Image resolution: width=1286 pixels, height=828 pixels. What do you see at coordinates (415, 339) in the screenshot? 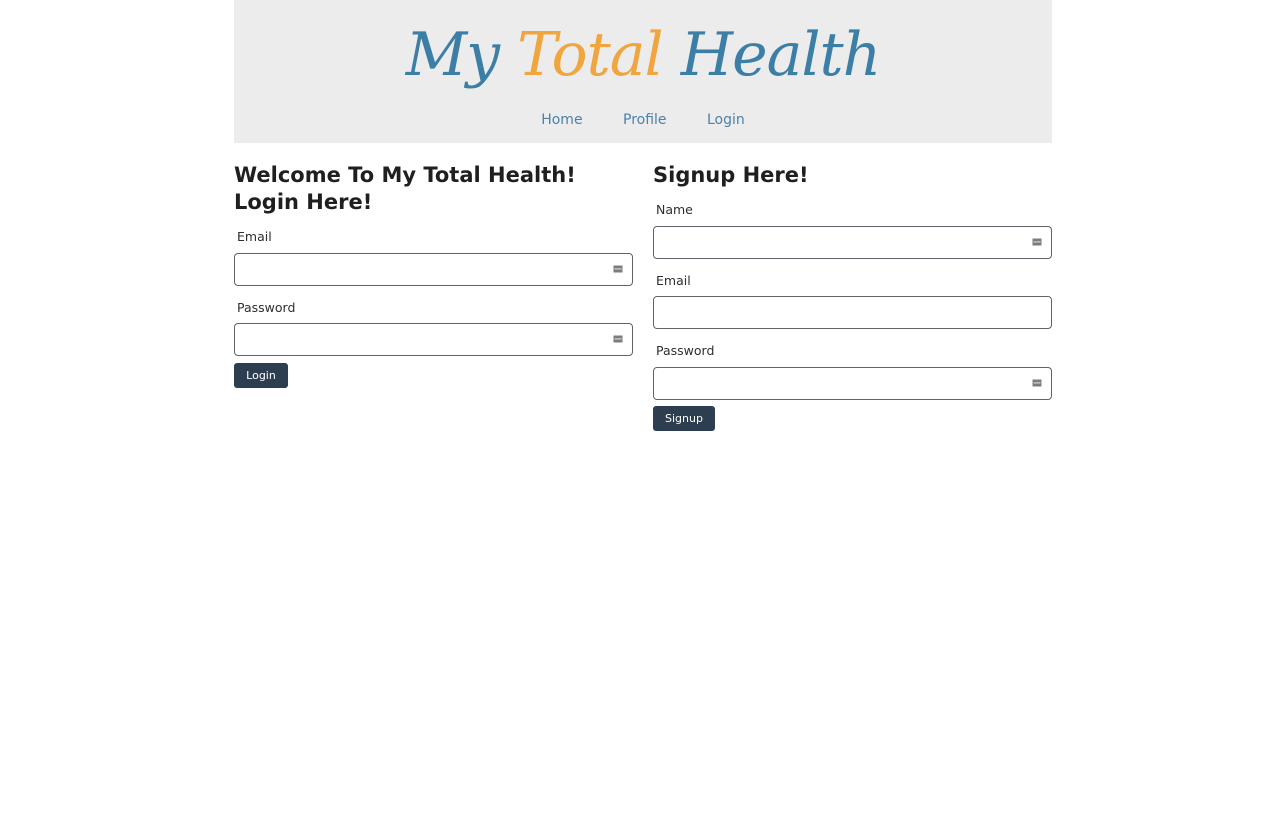
I see `login-password-input` at bounding box center [415, 339].